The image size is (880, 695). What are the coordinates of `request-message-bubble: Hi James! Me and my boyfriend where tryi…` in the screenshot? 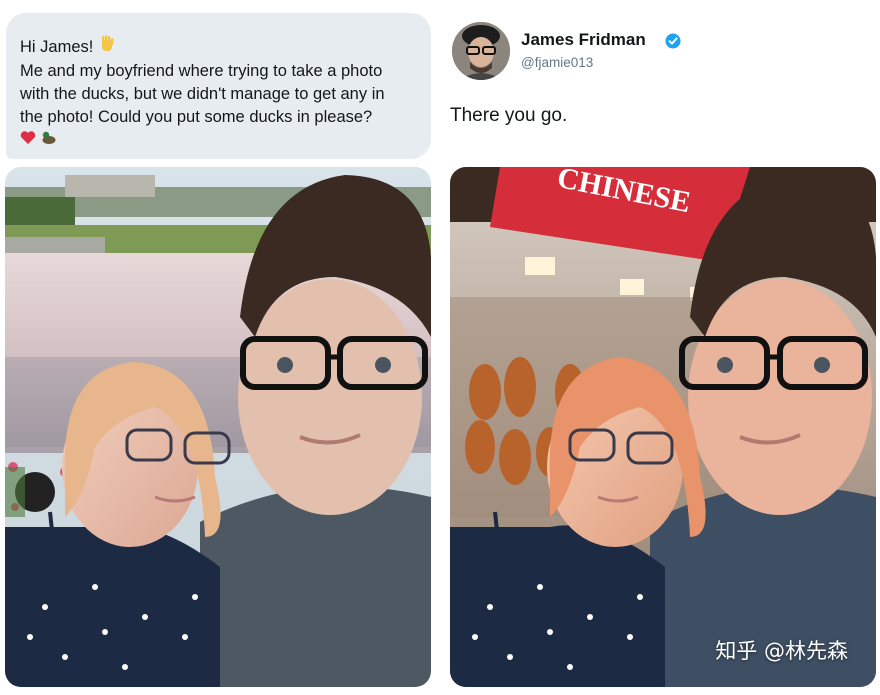 It's located at (218, 86).